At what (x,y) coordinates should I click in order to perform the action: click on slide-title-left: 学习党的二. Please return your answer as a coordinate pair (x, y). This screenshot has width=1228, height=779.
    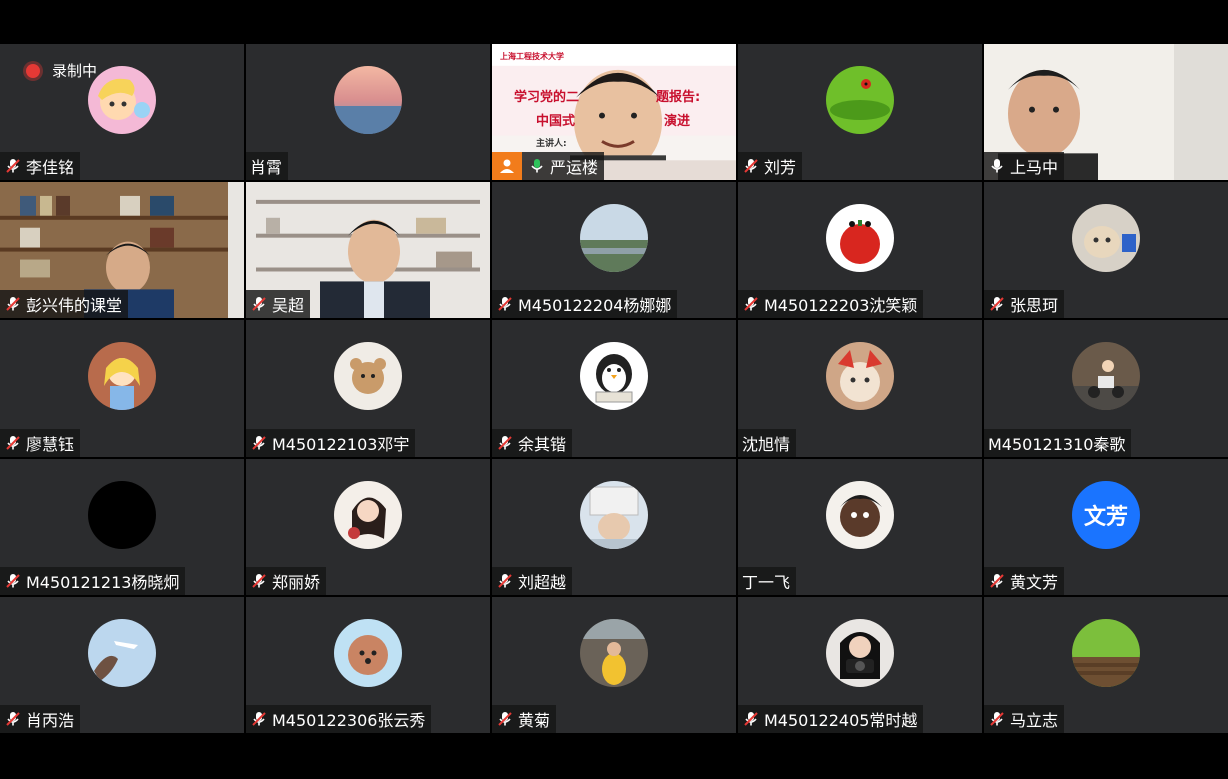
    Looking at the image, I should click on (547, 97).